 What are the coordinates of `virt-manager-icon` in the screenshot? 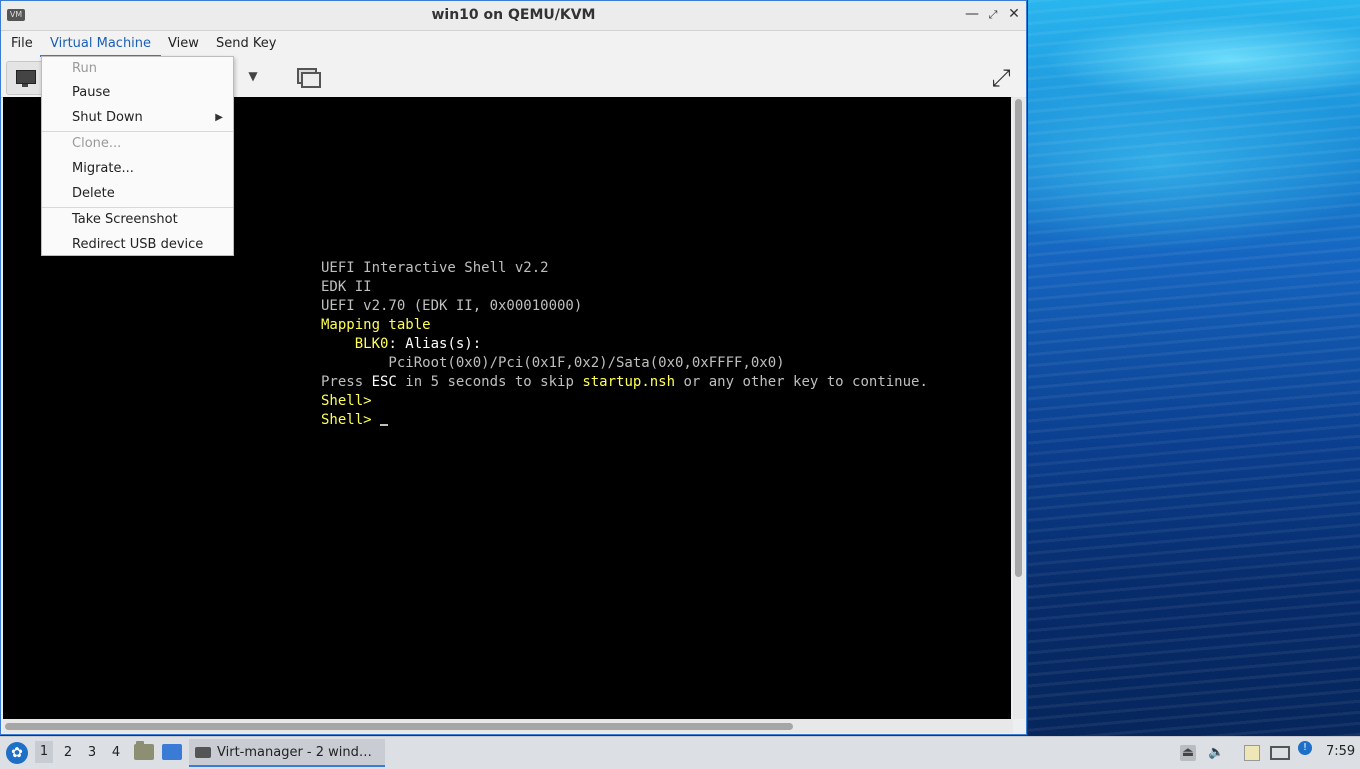 It's located at (203, 752).